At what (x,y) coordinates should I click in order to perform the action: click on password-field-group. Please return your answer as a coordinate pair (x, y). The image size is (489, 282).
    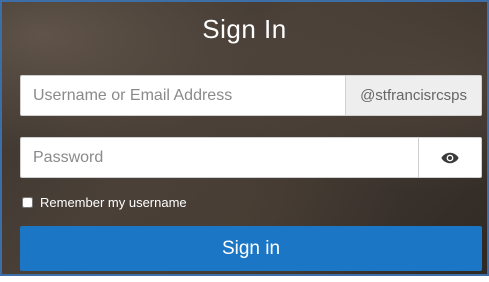
    Looking at the image, I should click on (251, 157).